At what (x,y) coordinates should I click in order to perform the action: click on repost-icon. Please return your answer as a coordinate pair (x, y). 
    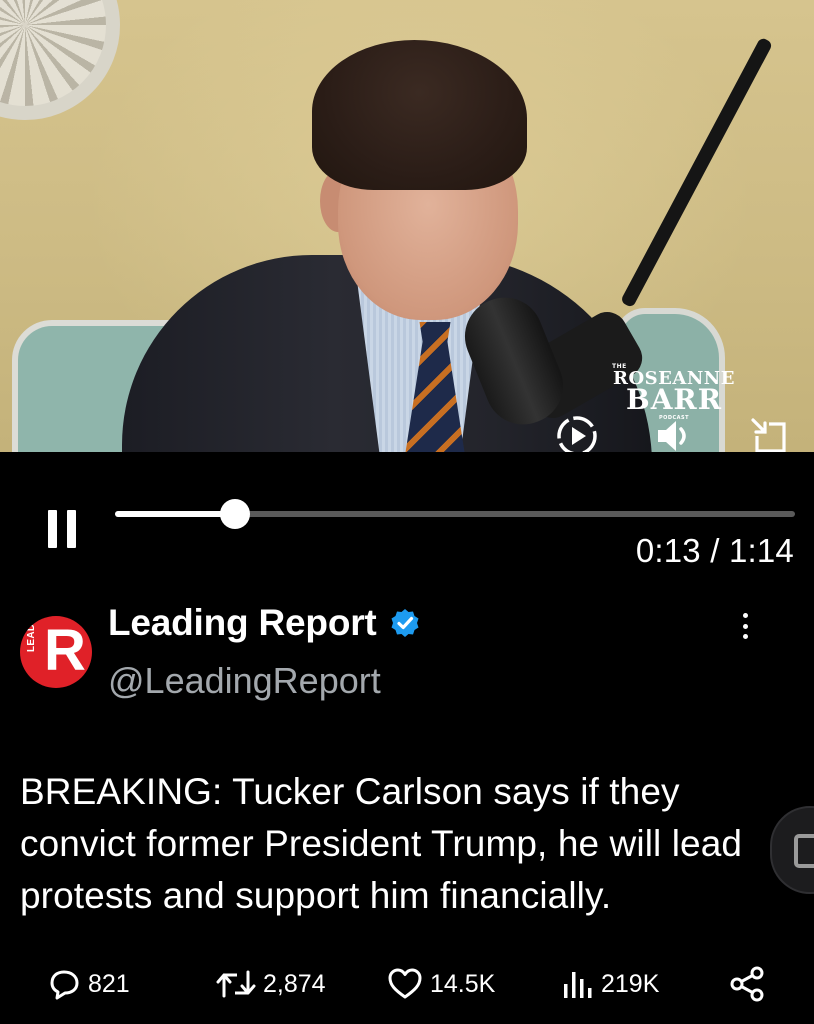
    Looking at the image, I should click on (236, 984).